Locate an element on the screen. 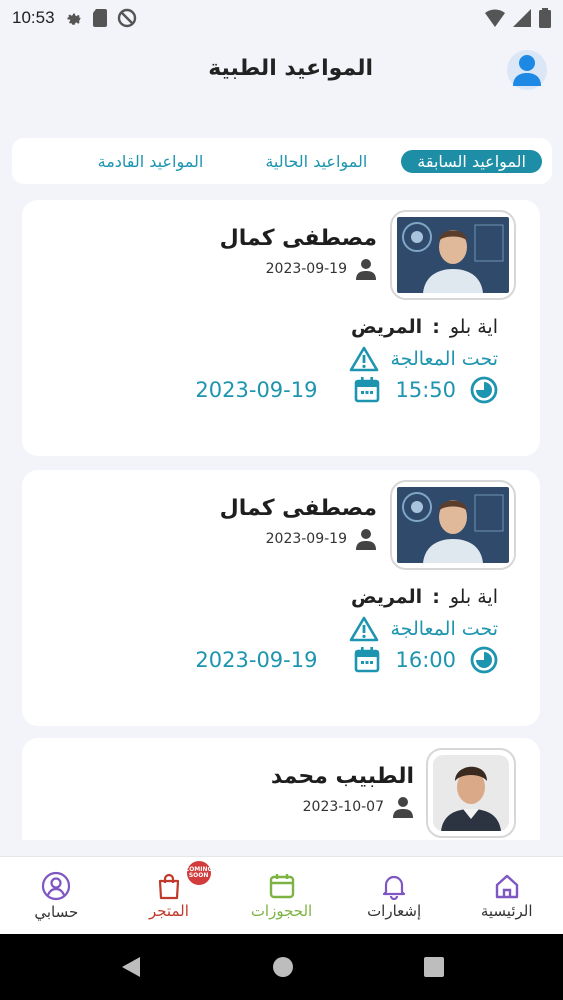 The image size is (563, 1000). battery-icon is located at coordinates (545, 18).